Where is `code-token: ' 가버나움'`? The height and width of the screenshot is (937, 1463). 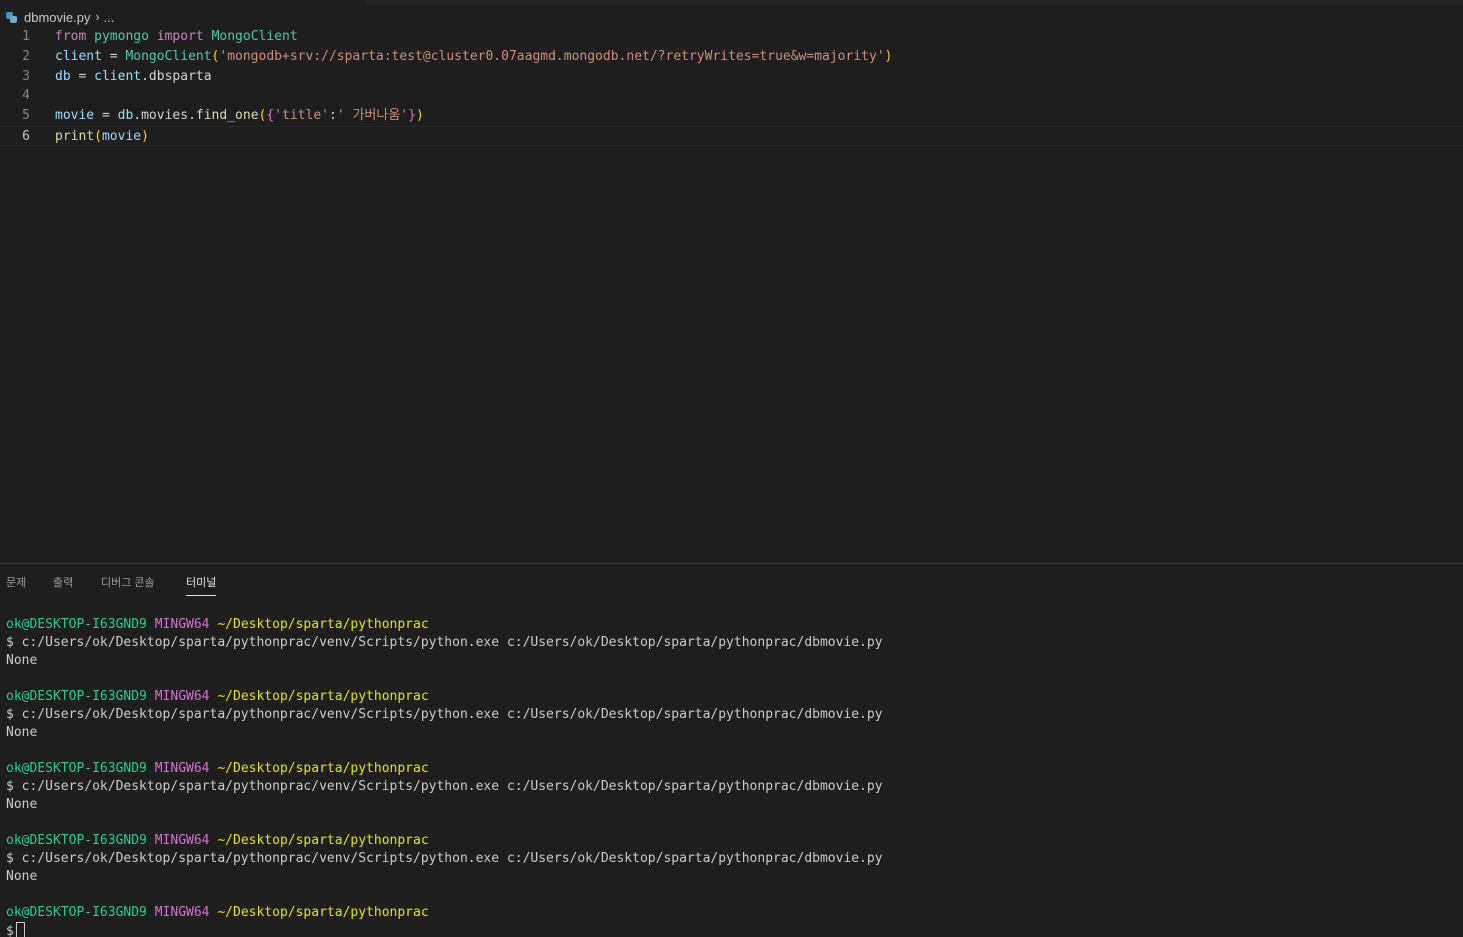 code-token: ' 가버나움' is located at coordinates (372, 115).